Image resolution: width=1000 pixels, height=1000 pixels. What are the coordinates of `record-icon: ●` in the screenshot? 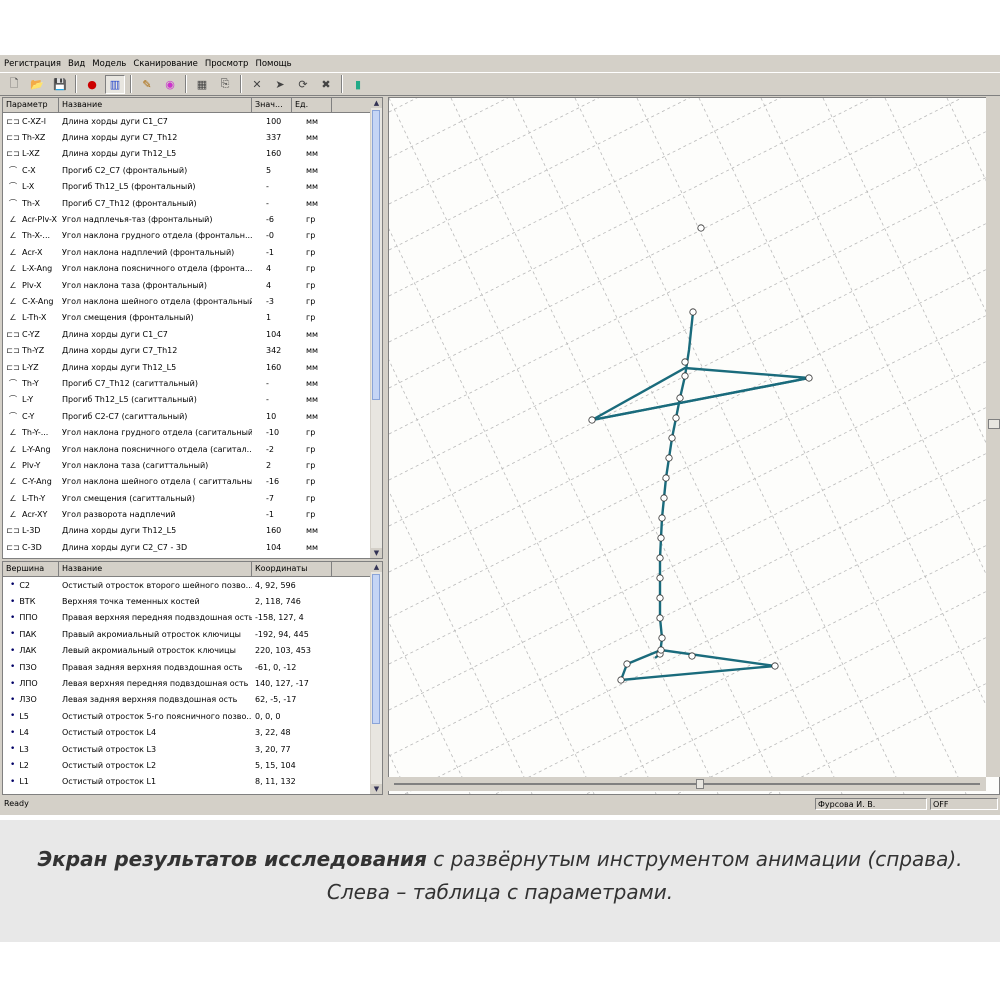 It's located at (92, 84).